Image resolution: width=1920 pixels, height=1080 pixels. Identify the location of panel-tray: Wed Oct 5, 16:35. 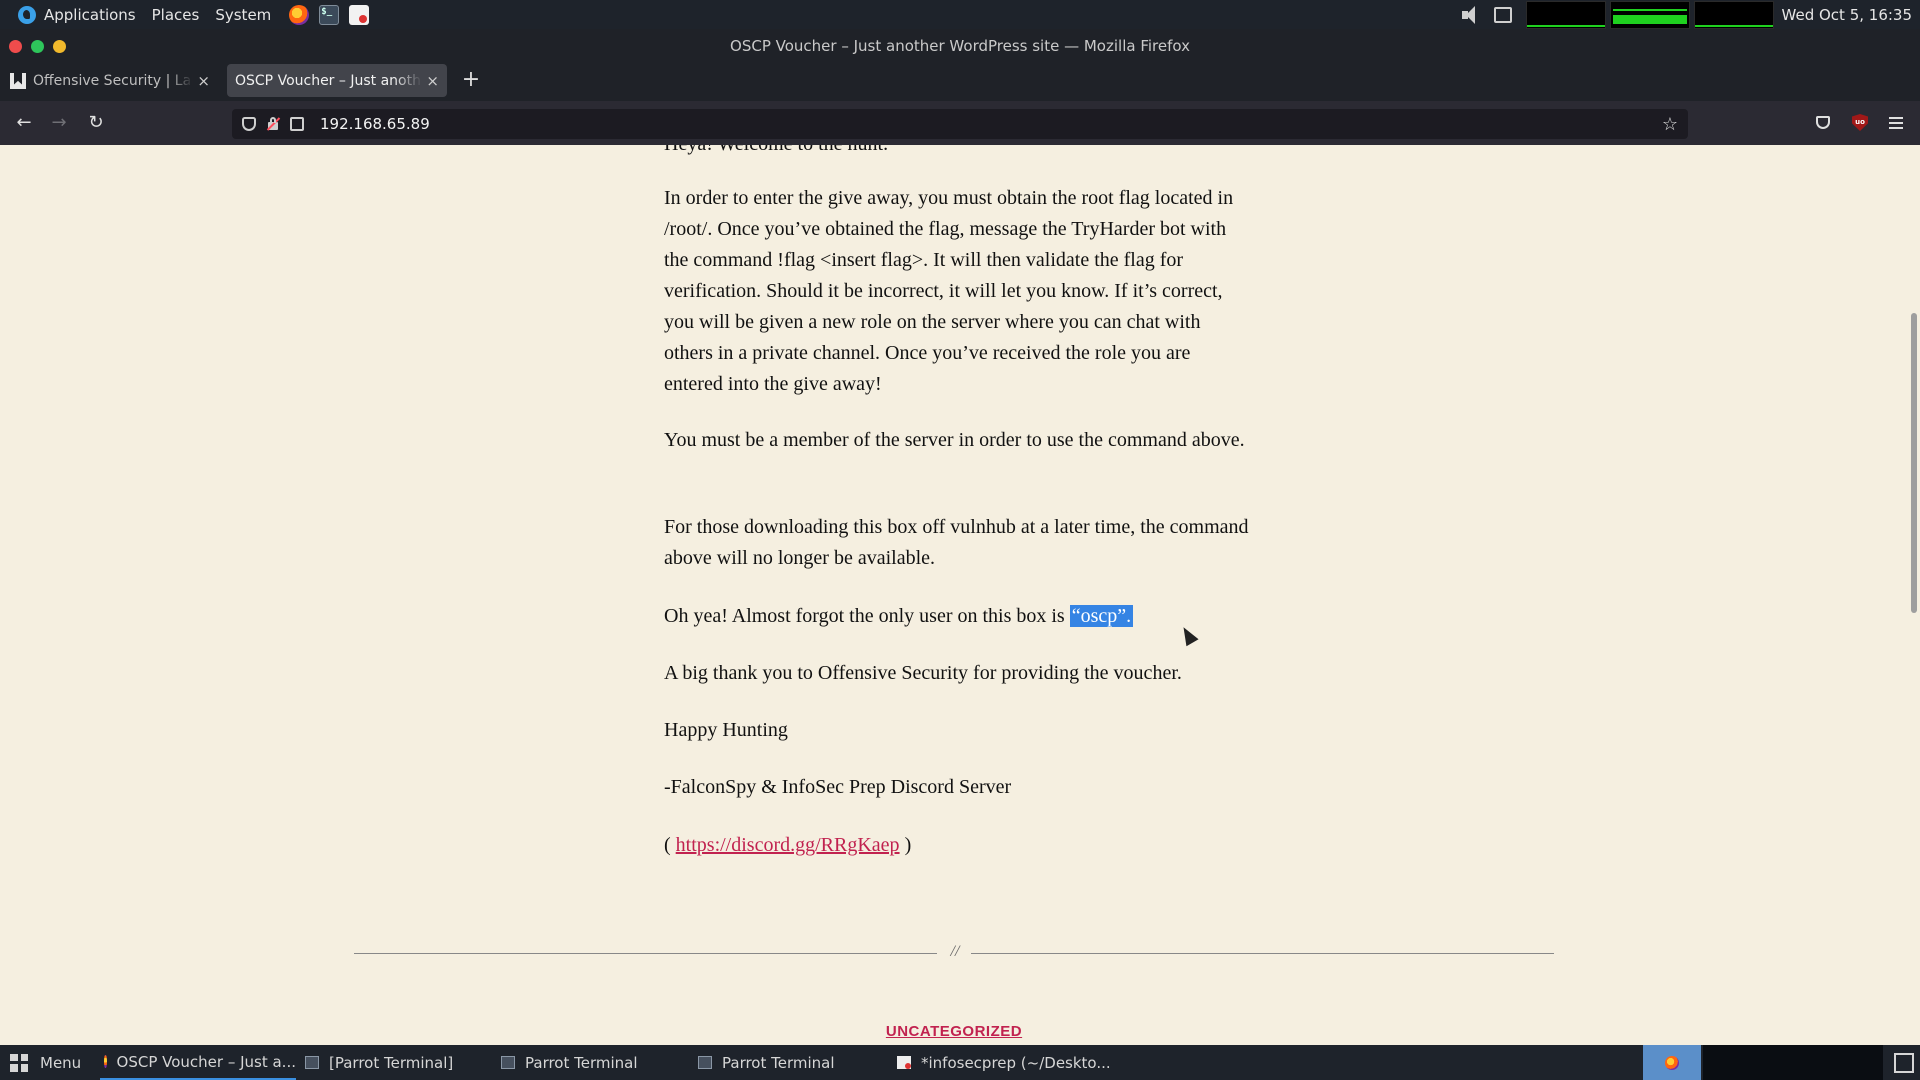
(1690, 14).